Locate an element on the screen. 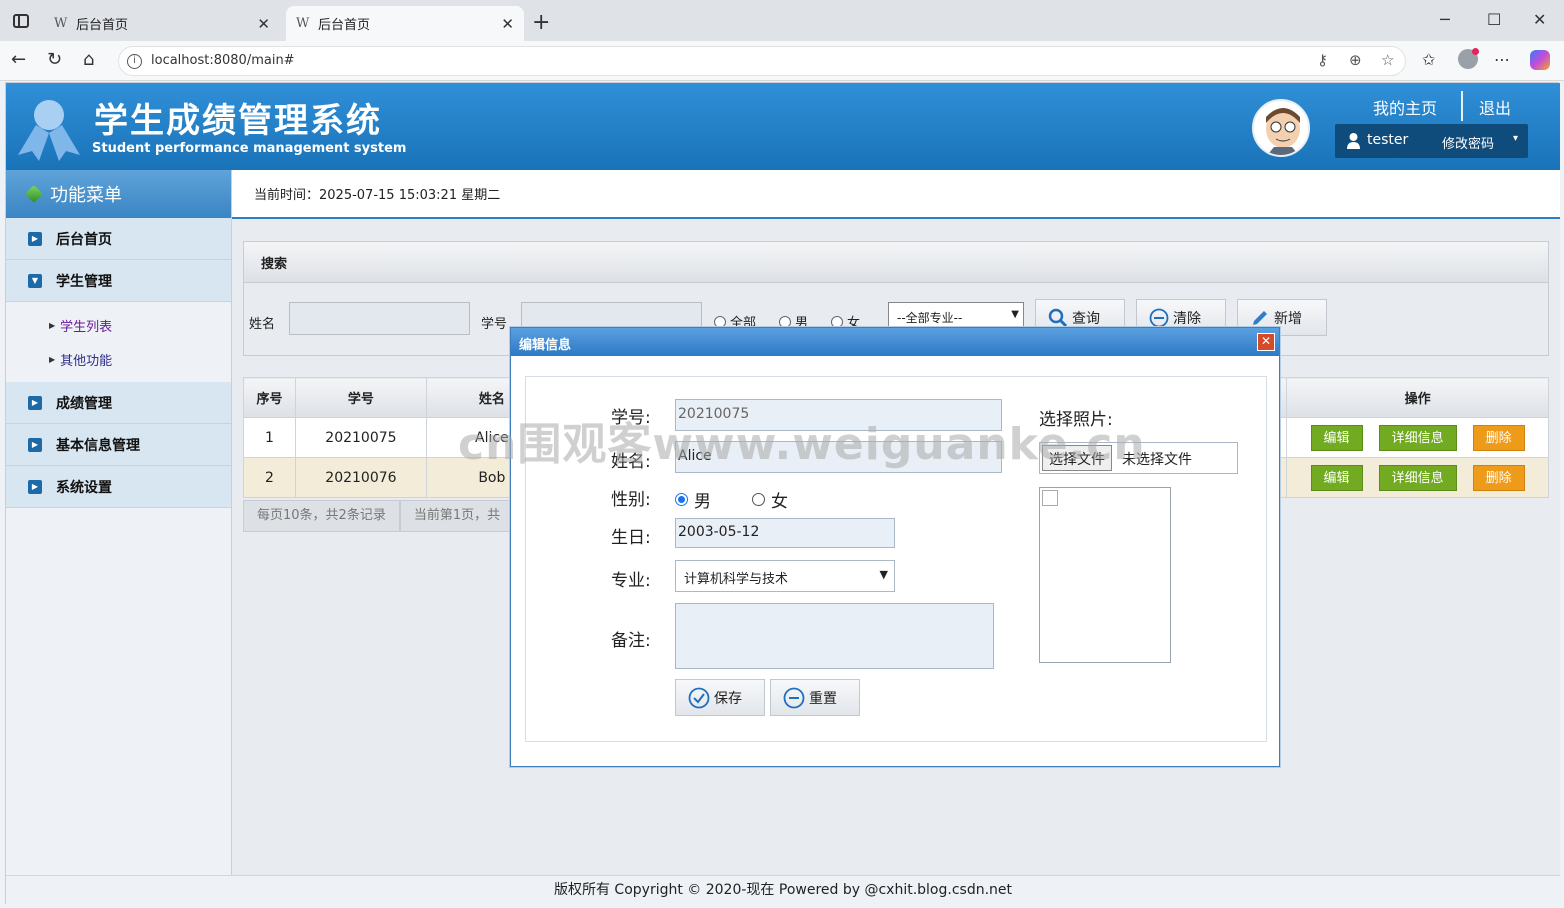 The width and height of the screenshot is (1564, 908). maximize-icon: ☐ is located at coordinates (1494, 19).